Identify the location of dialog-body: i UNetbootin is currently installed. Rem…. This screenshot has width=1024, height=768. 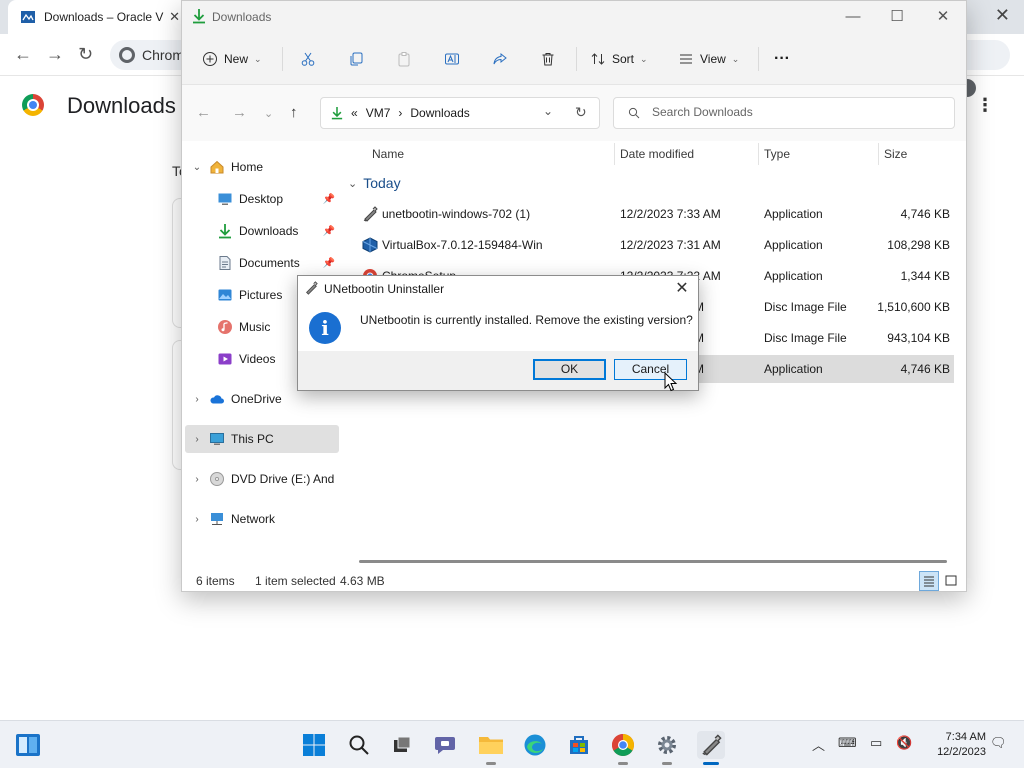
(498, 326).